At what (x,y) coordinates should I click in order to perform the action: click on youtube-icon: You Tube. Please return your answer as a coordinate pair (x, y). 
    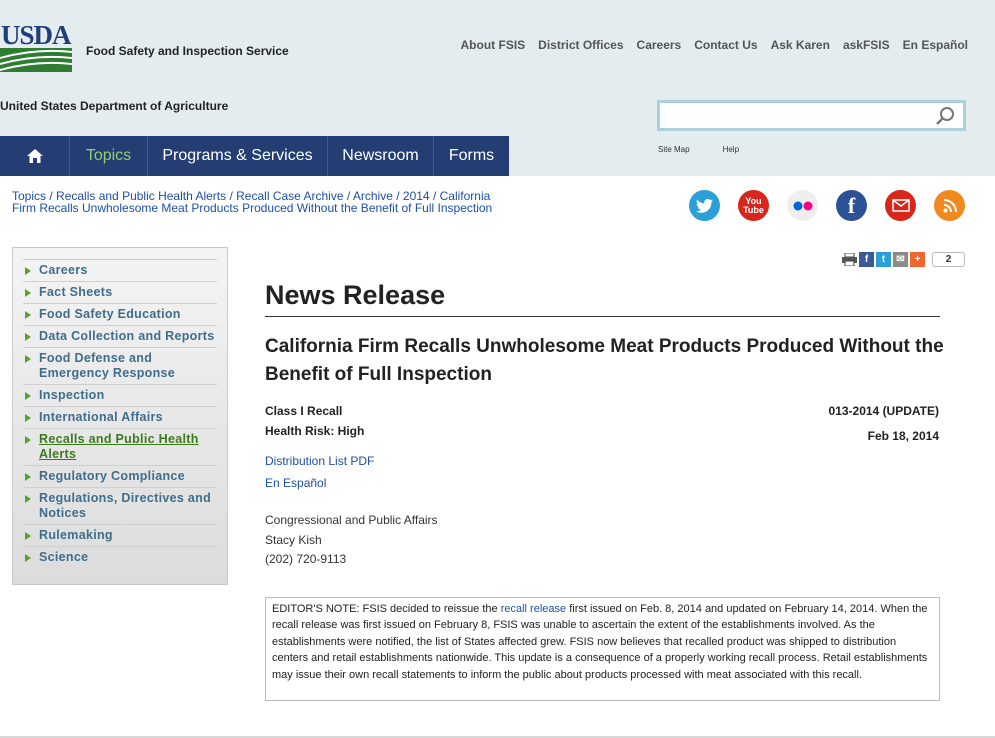
    Looking at the image, I should click on (753, 205).